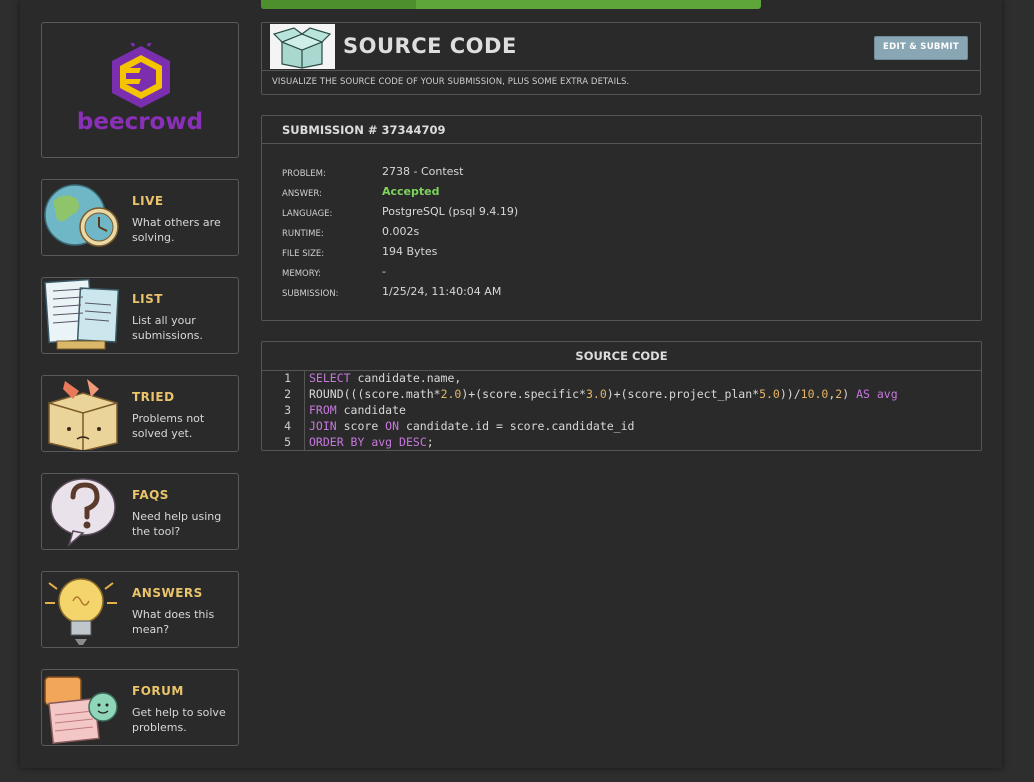  Describe the element at coordinates (303, 234) in the screenshot. I see `field-label: RUNTIME:` at that location.